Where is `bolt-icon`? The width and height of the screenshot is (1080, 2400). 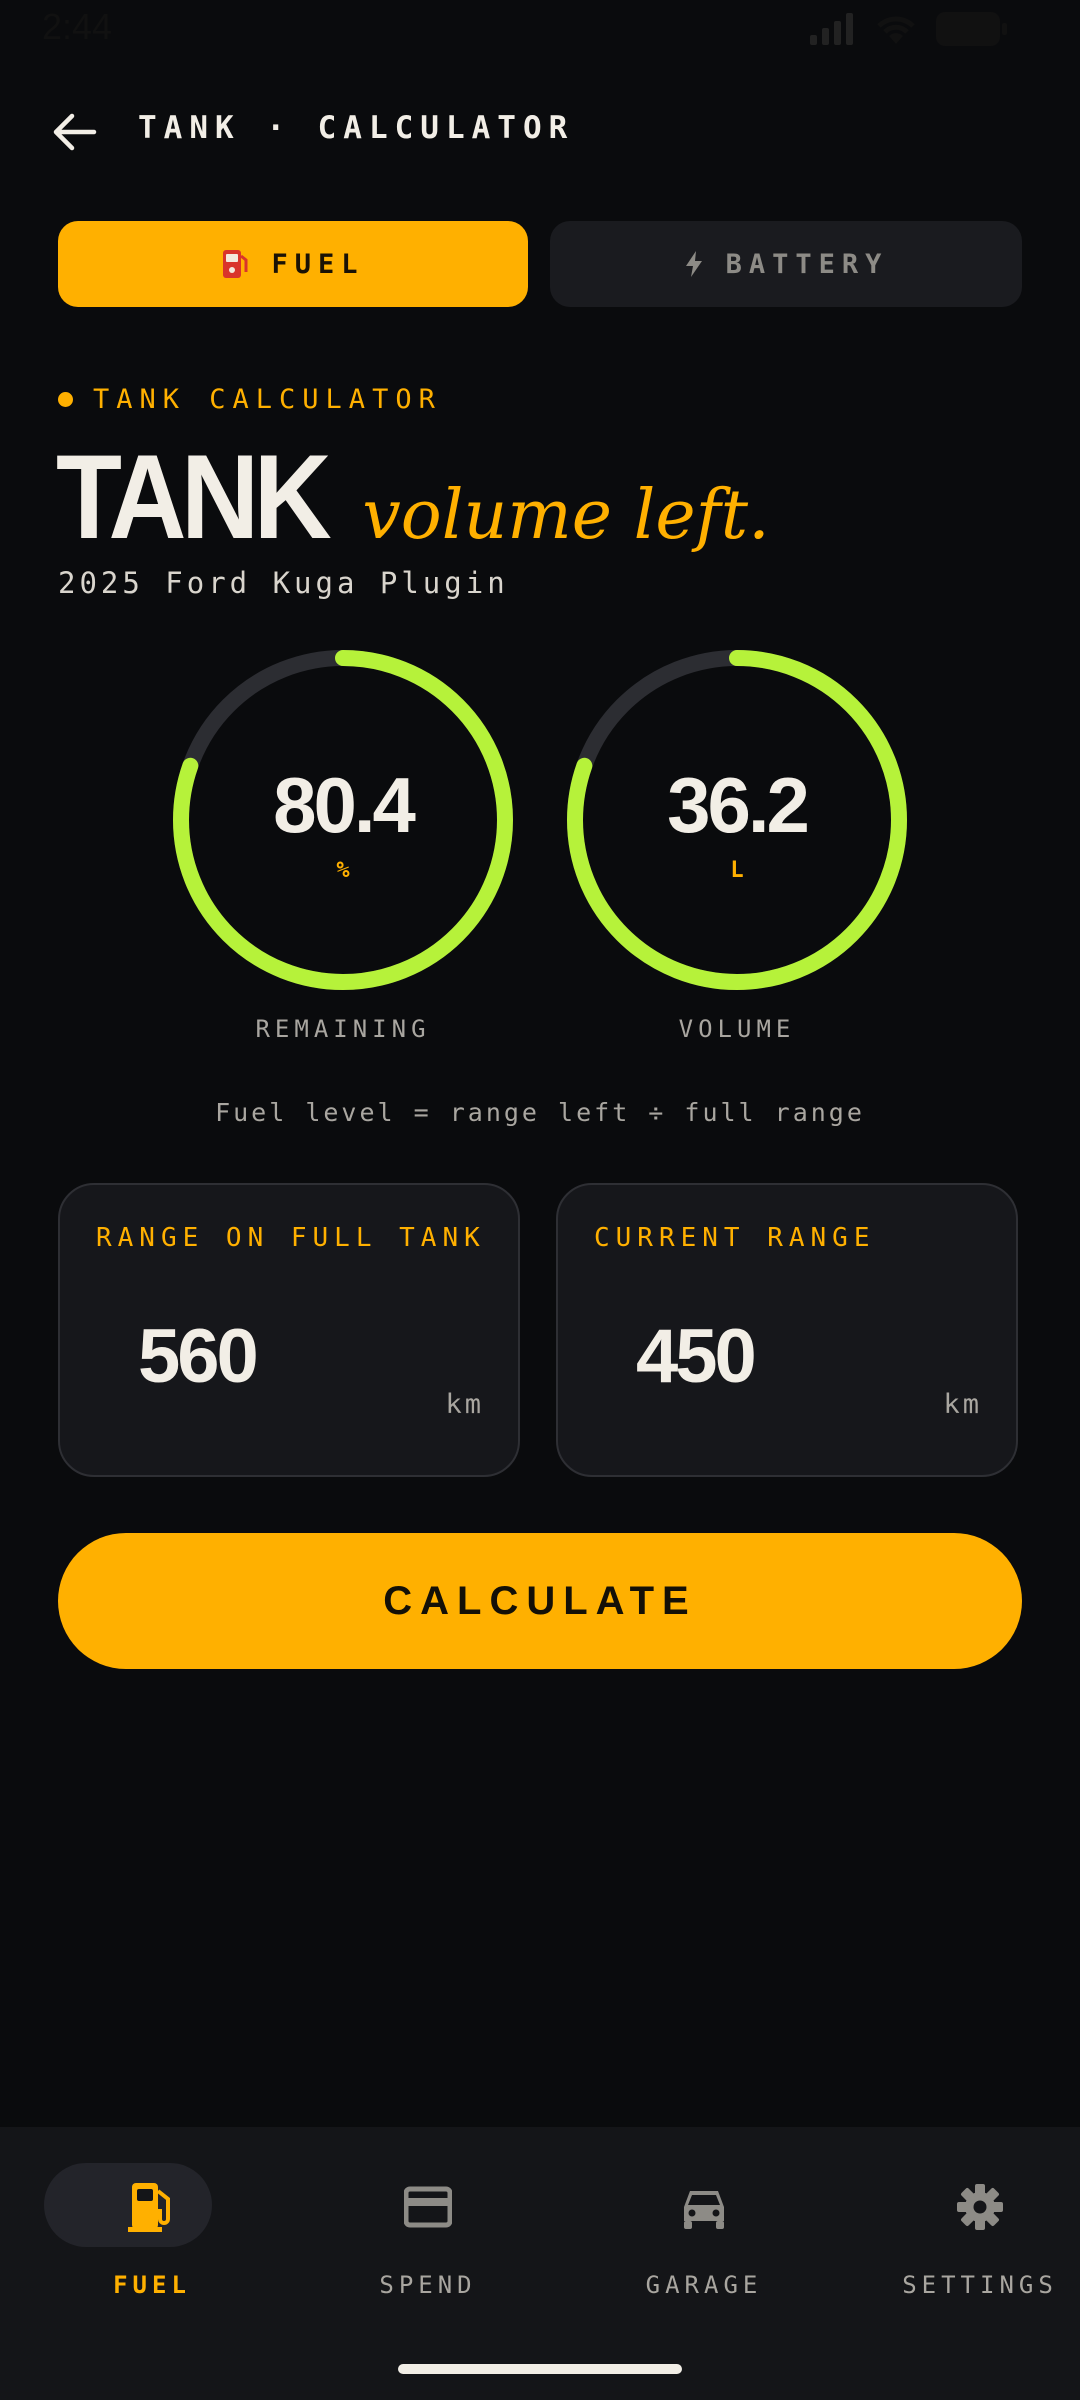
bolt-icon is located at coordinates (693, 264).